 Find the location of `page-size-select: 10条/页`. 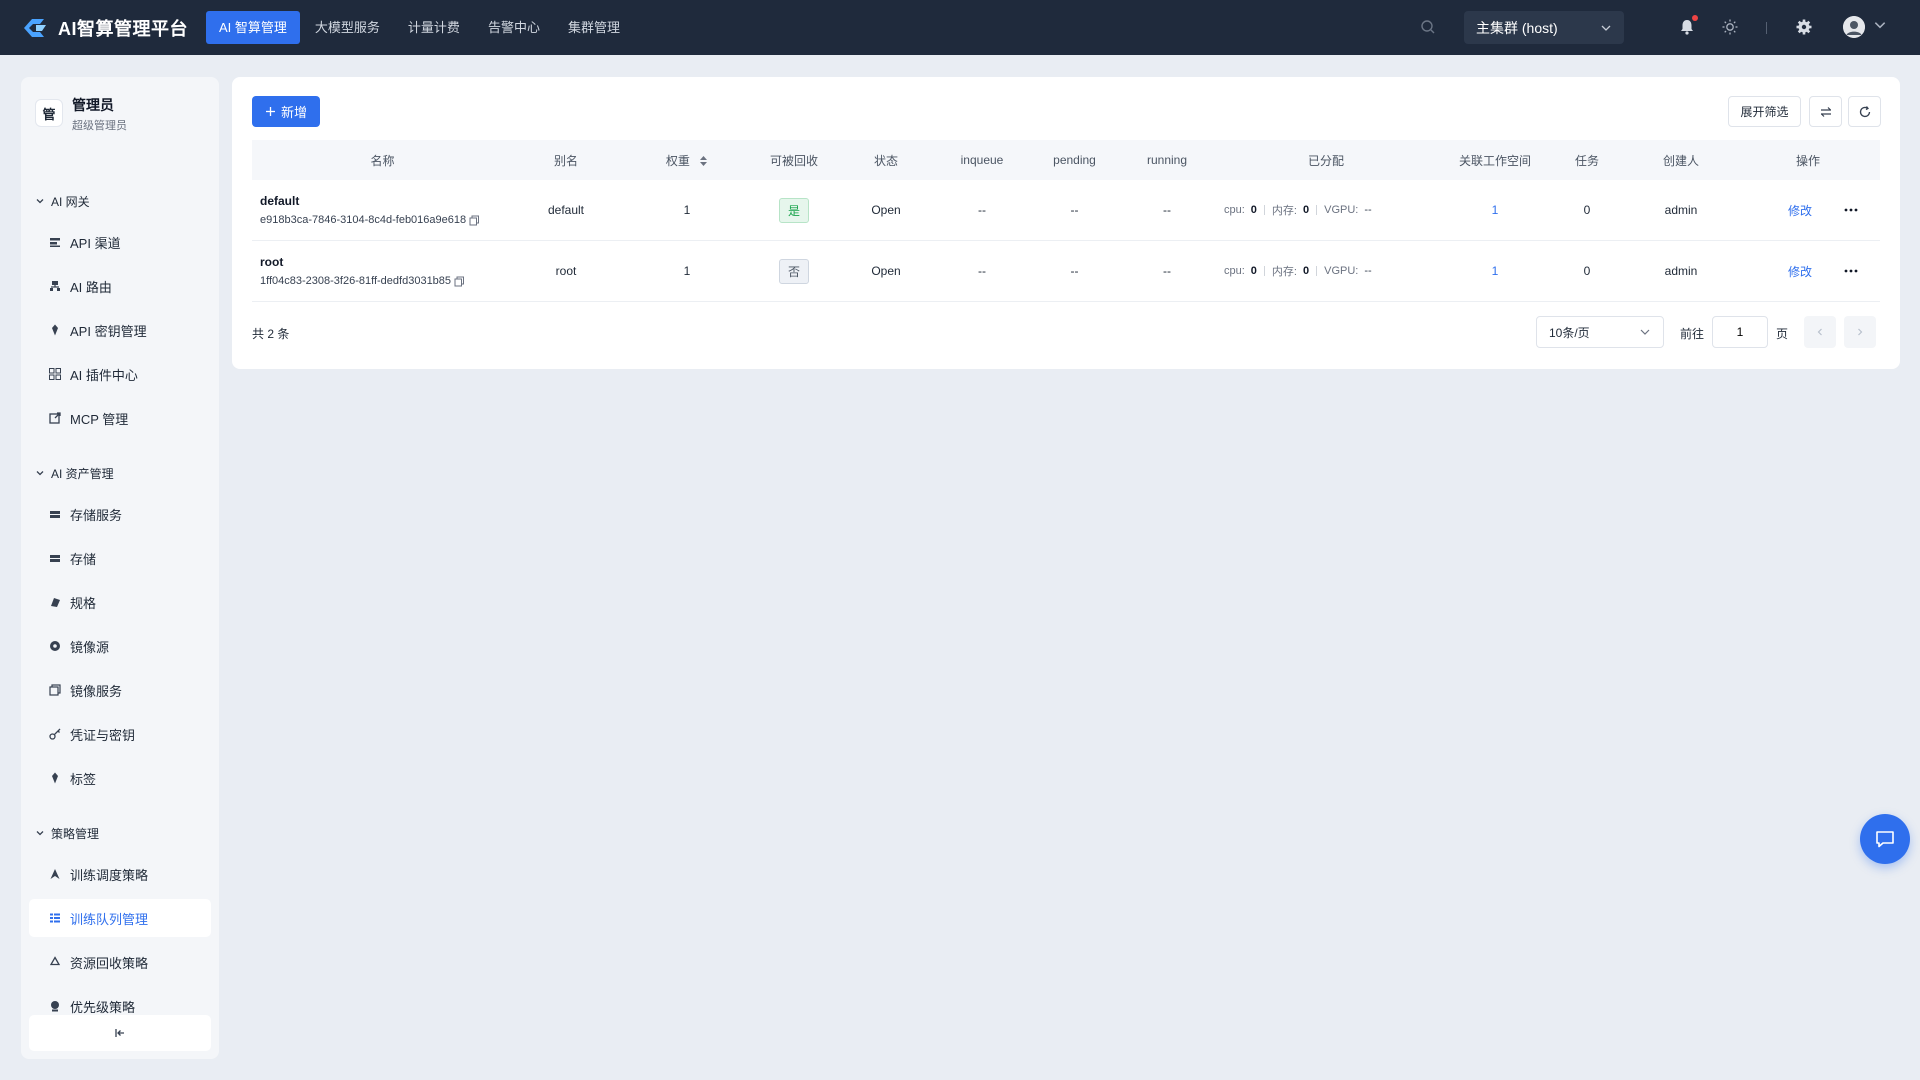

page-size-select: 10条/页 is located at coordinates (1600, 332).